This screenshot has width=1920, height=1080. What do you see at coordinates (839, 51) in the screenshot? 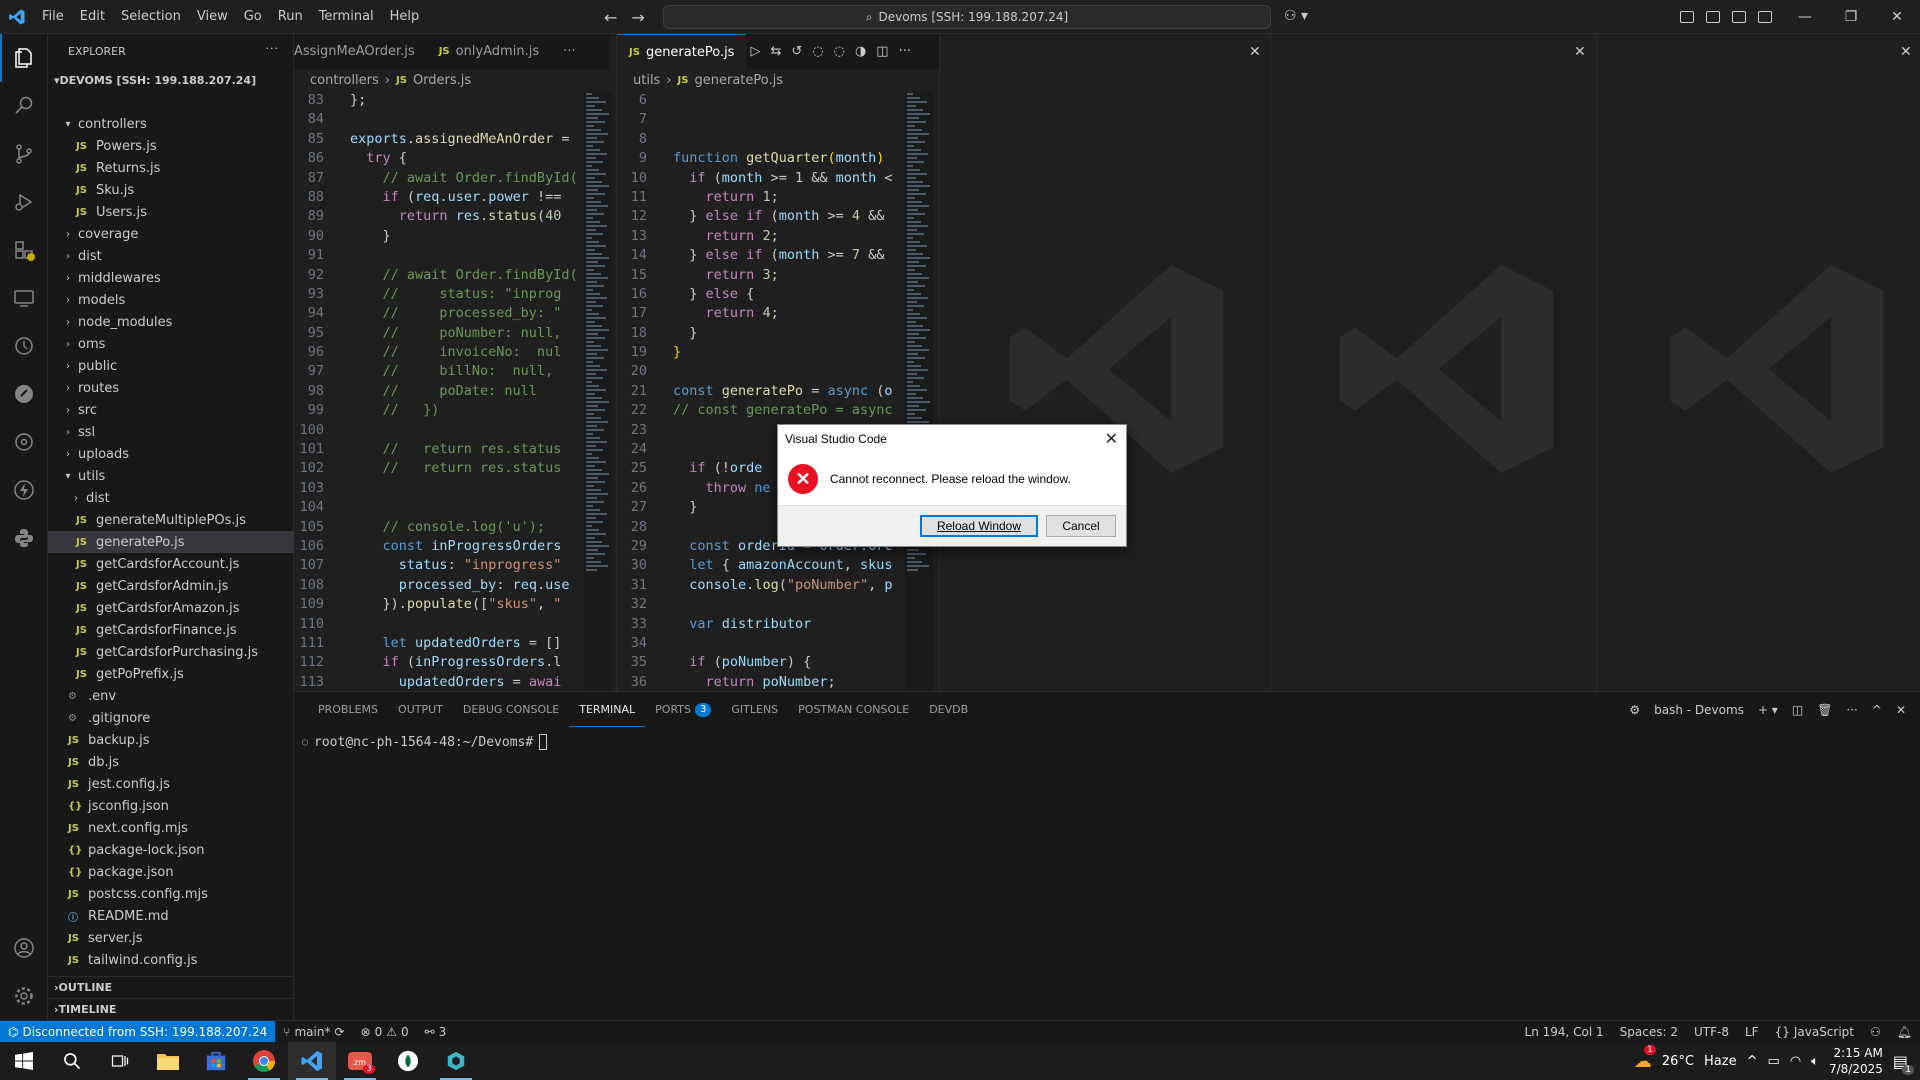
I see `next-change-icon: ◌` at bounding box center [839, 51].